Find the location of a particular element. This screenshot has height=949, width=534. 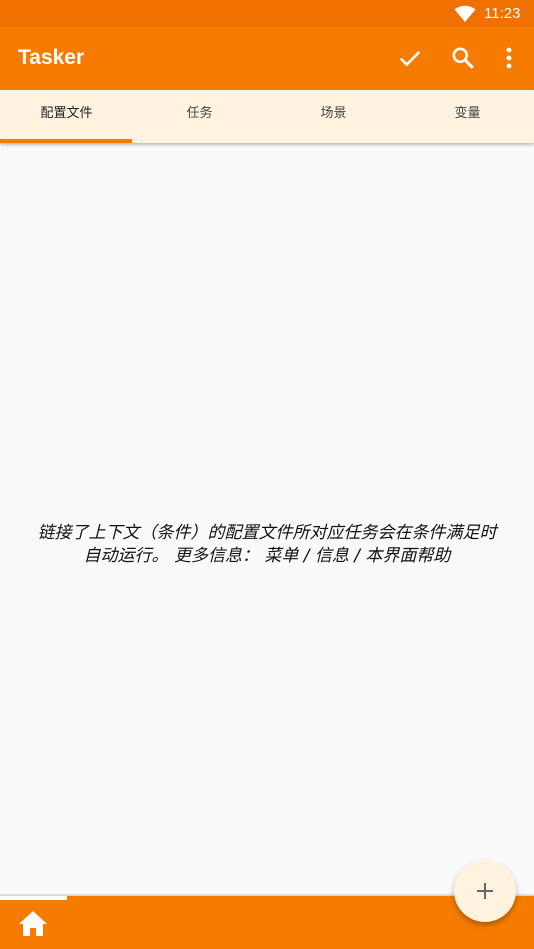

status-bar: 11:23 is located at coordinates (267, 13).